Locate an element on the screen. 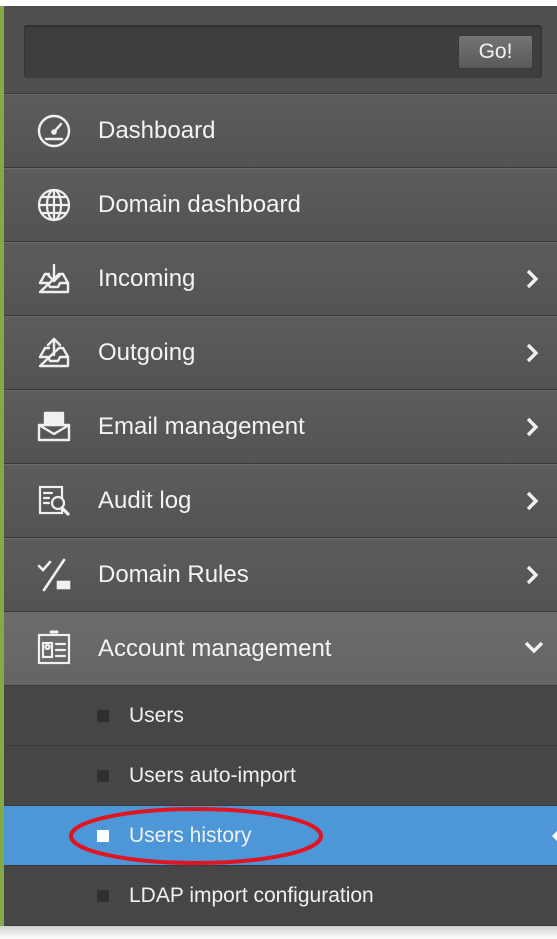 This screenshot has width=557, height=939. menu-label: Domain dashboard is located at coordinates (199, 204).